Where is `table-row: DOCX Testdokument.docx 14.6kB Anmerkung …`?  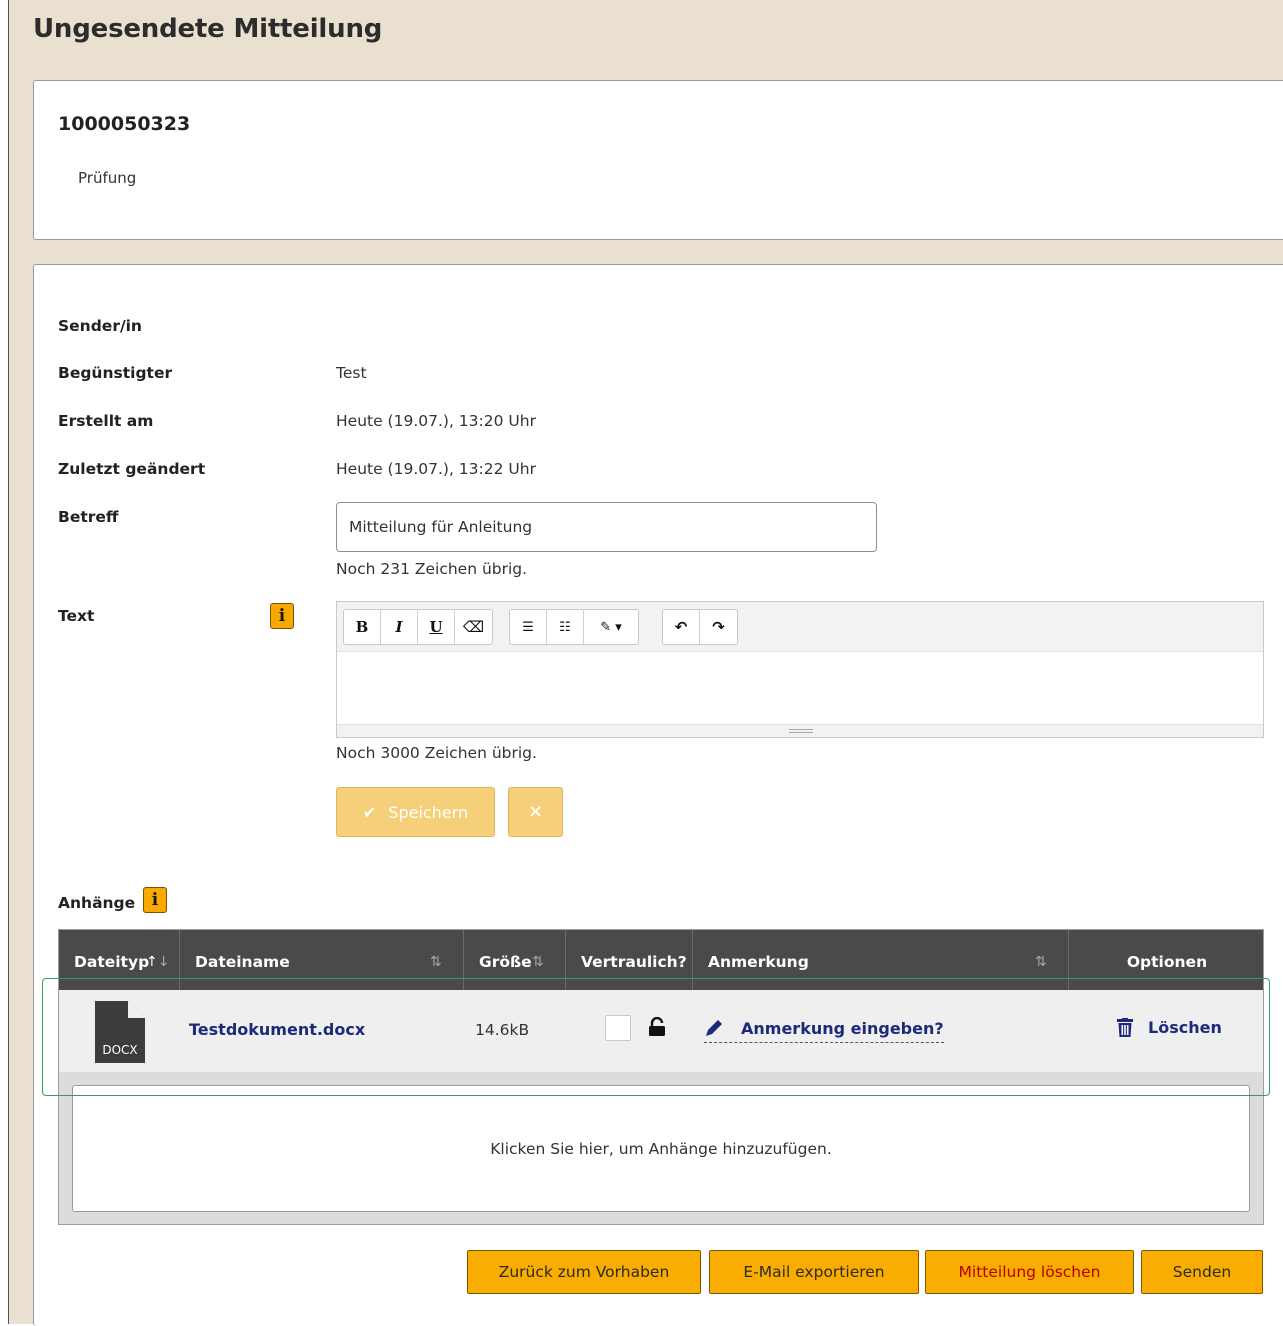 table-row: DOCX Testdokument.docx 14.6kB Anmerkung … is located at coordinates (661, 1031).